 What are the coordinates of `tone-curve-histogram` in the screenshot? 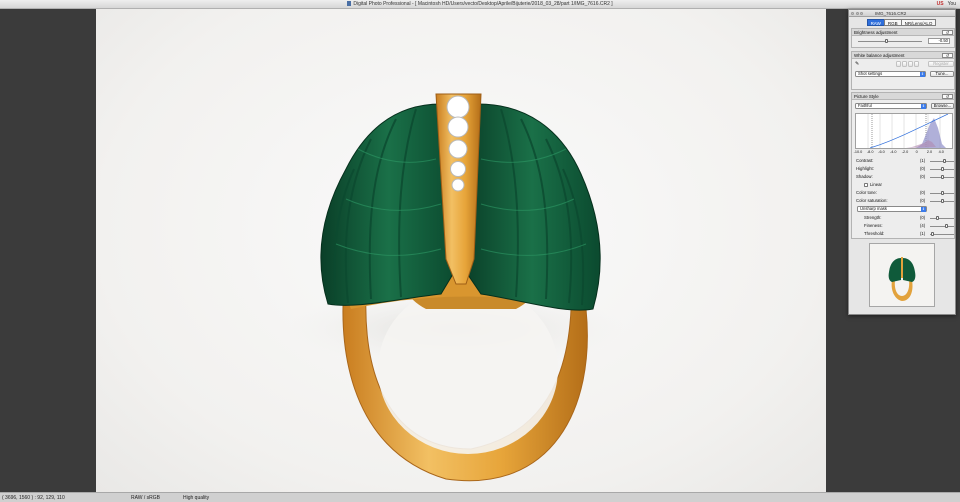 It's located at (904, 131).